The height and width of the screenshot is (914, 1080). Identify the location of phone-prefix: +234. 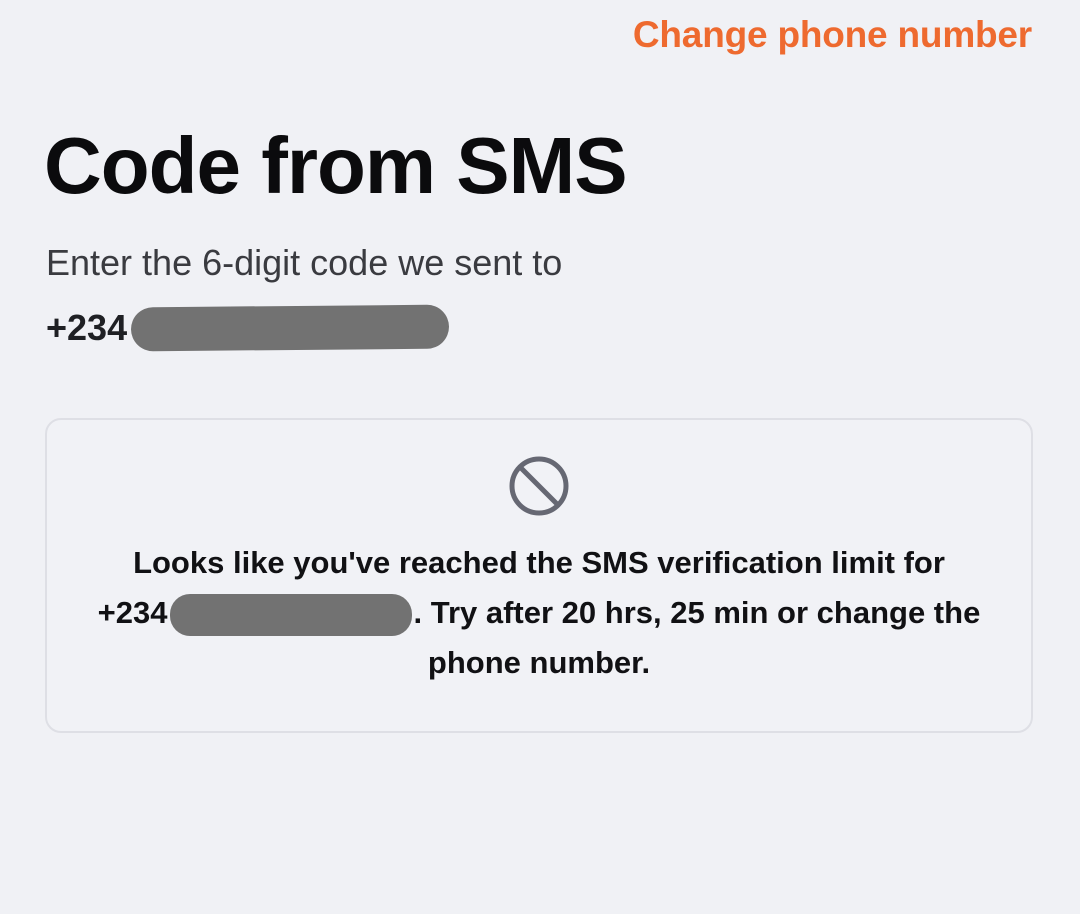
(87, 327).